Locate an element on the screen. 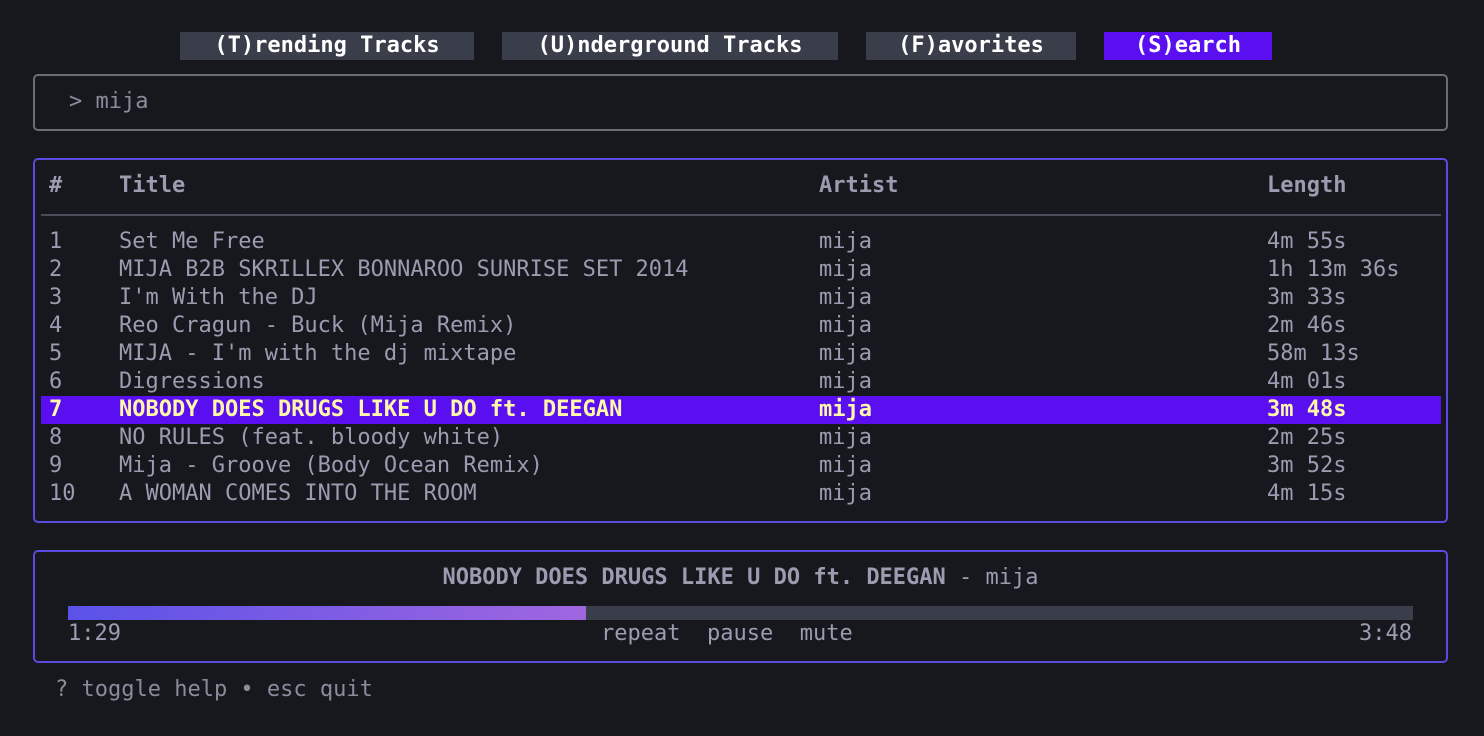 Image resolution: width=1484 pixels, height=736 pixels. table-row: 1 Set Me Free mija 4m 55s is located at coordinates (741, 242).